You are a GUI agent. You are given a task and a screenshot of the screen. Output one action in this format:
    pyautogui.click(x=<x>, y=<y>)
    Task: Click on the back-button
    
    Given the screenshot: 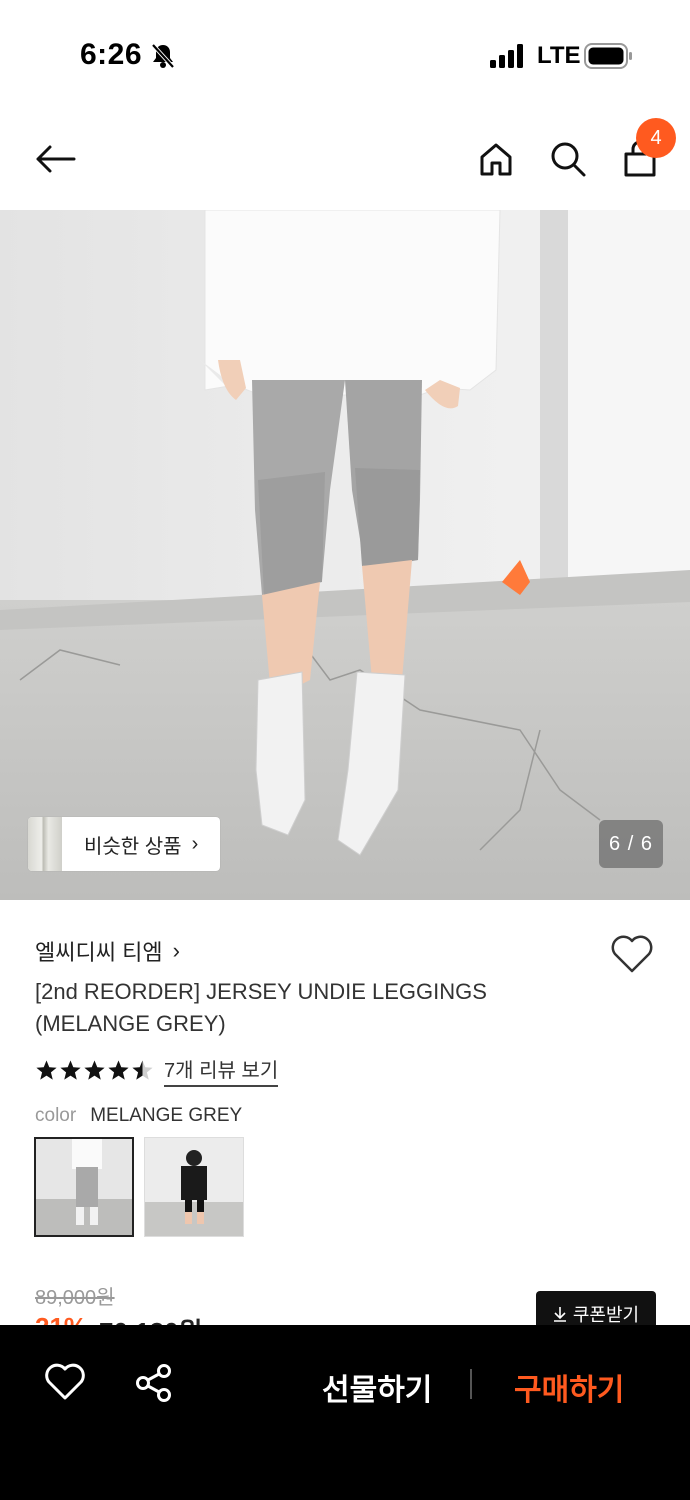 What is the action you would take?
    pyautogui.click(x=55, y=159)
    